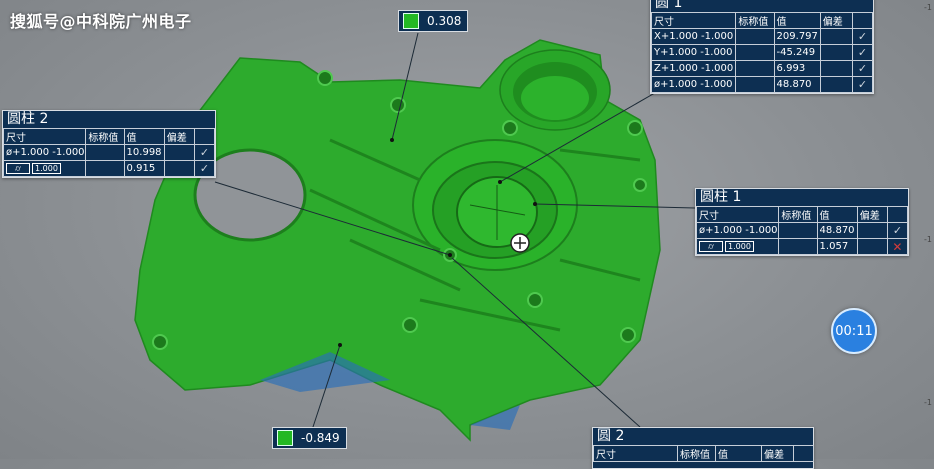 This screenshot has height=469, width=934. What do you see at coordinates (109, 168) in the screenshot?
I see `table-row: ⌭ 1.000 0.915 ✓` at bounding box center [109, 168].